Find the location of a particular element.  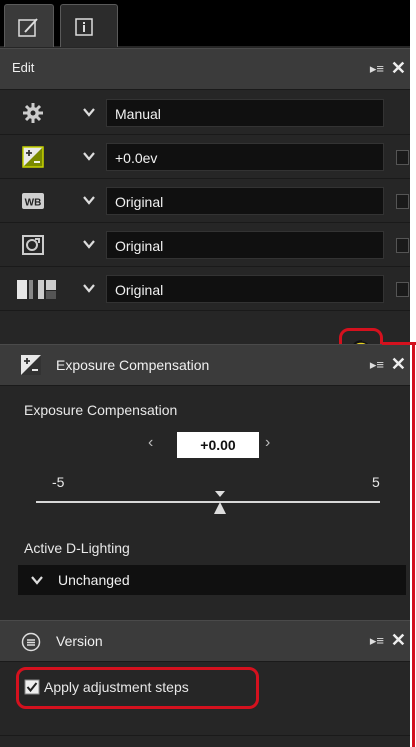

edit-tab is located at coordinates (29, 25).